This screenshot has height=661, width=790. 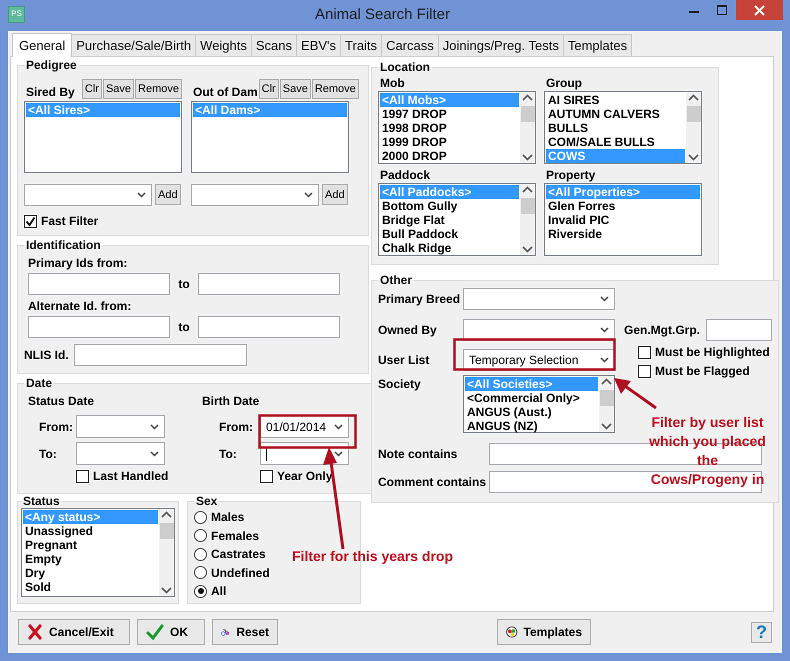 What do you see at coordinates (90, 531) in the screenshot?
I see `list-item: Unassigned` at bounding box center [90, 531].